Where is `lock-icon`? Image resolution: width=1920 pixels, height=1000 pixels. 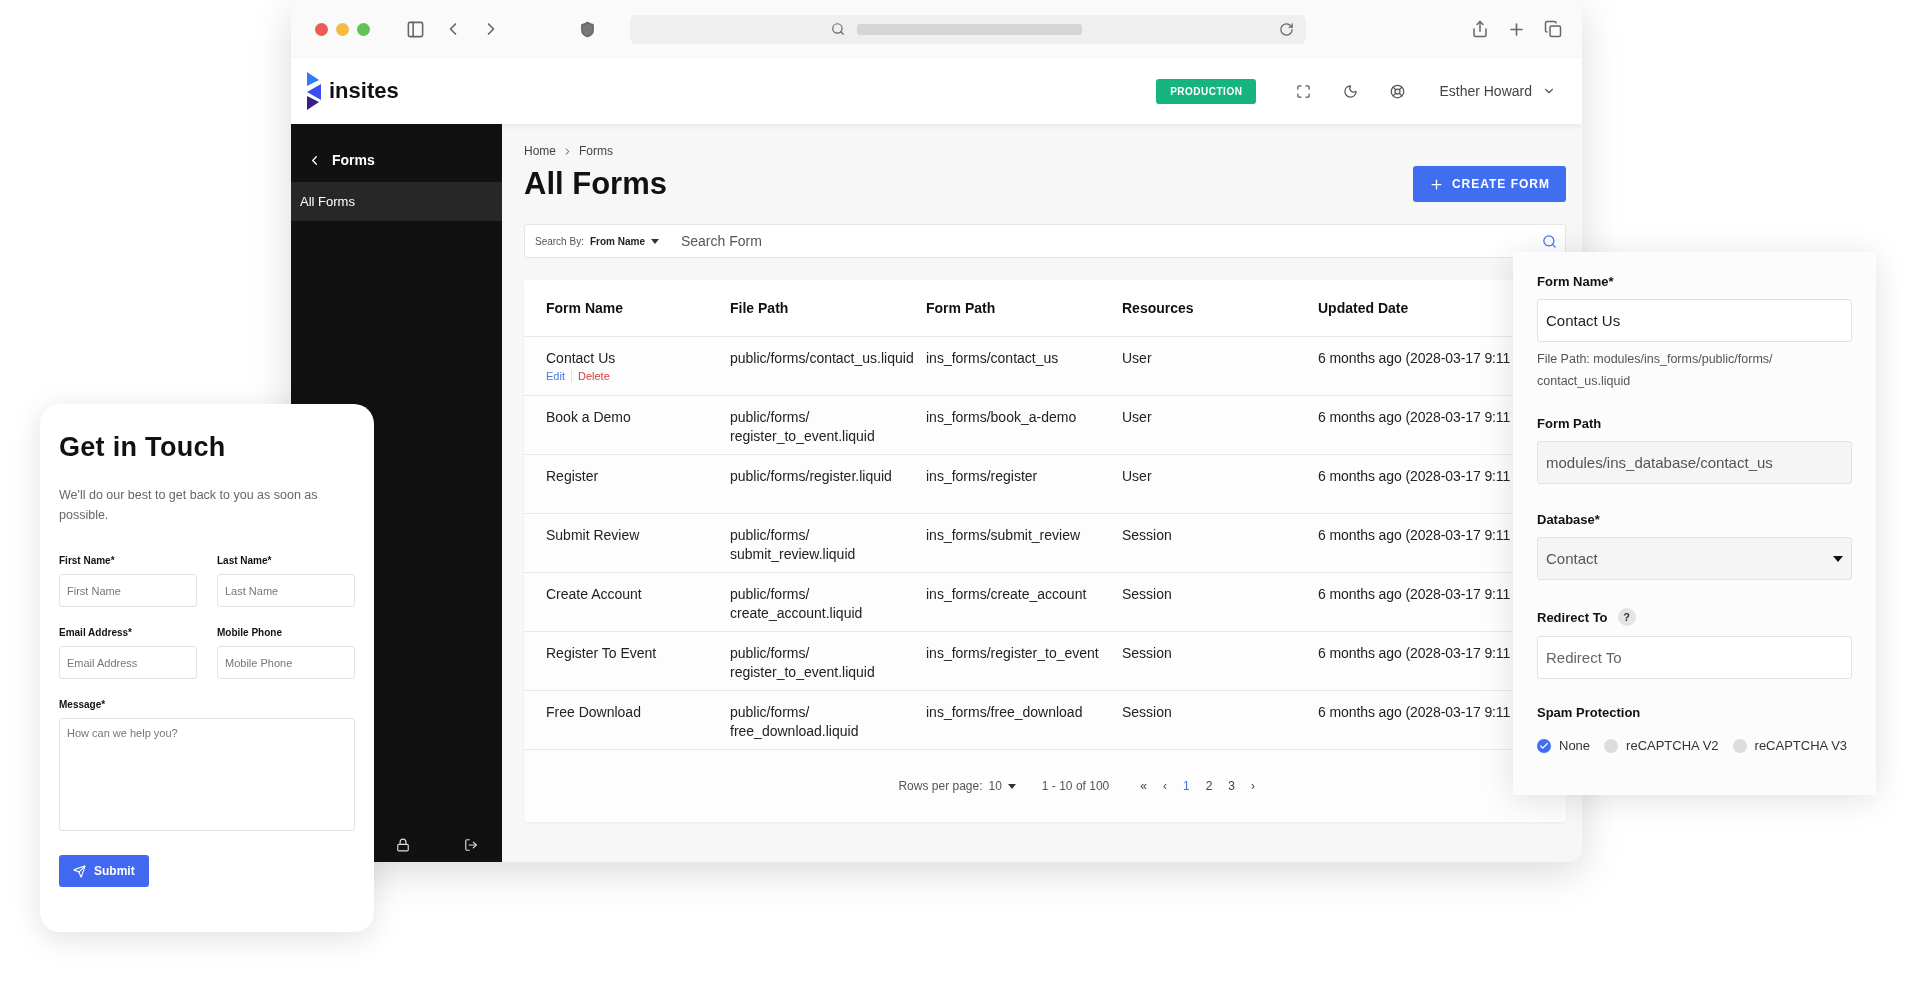
lock-icon is located at coordinates (403, 845).